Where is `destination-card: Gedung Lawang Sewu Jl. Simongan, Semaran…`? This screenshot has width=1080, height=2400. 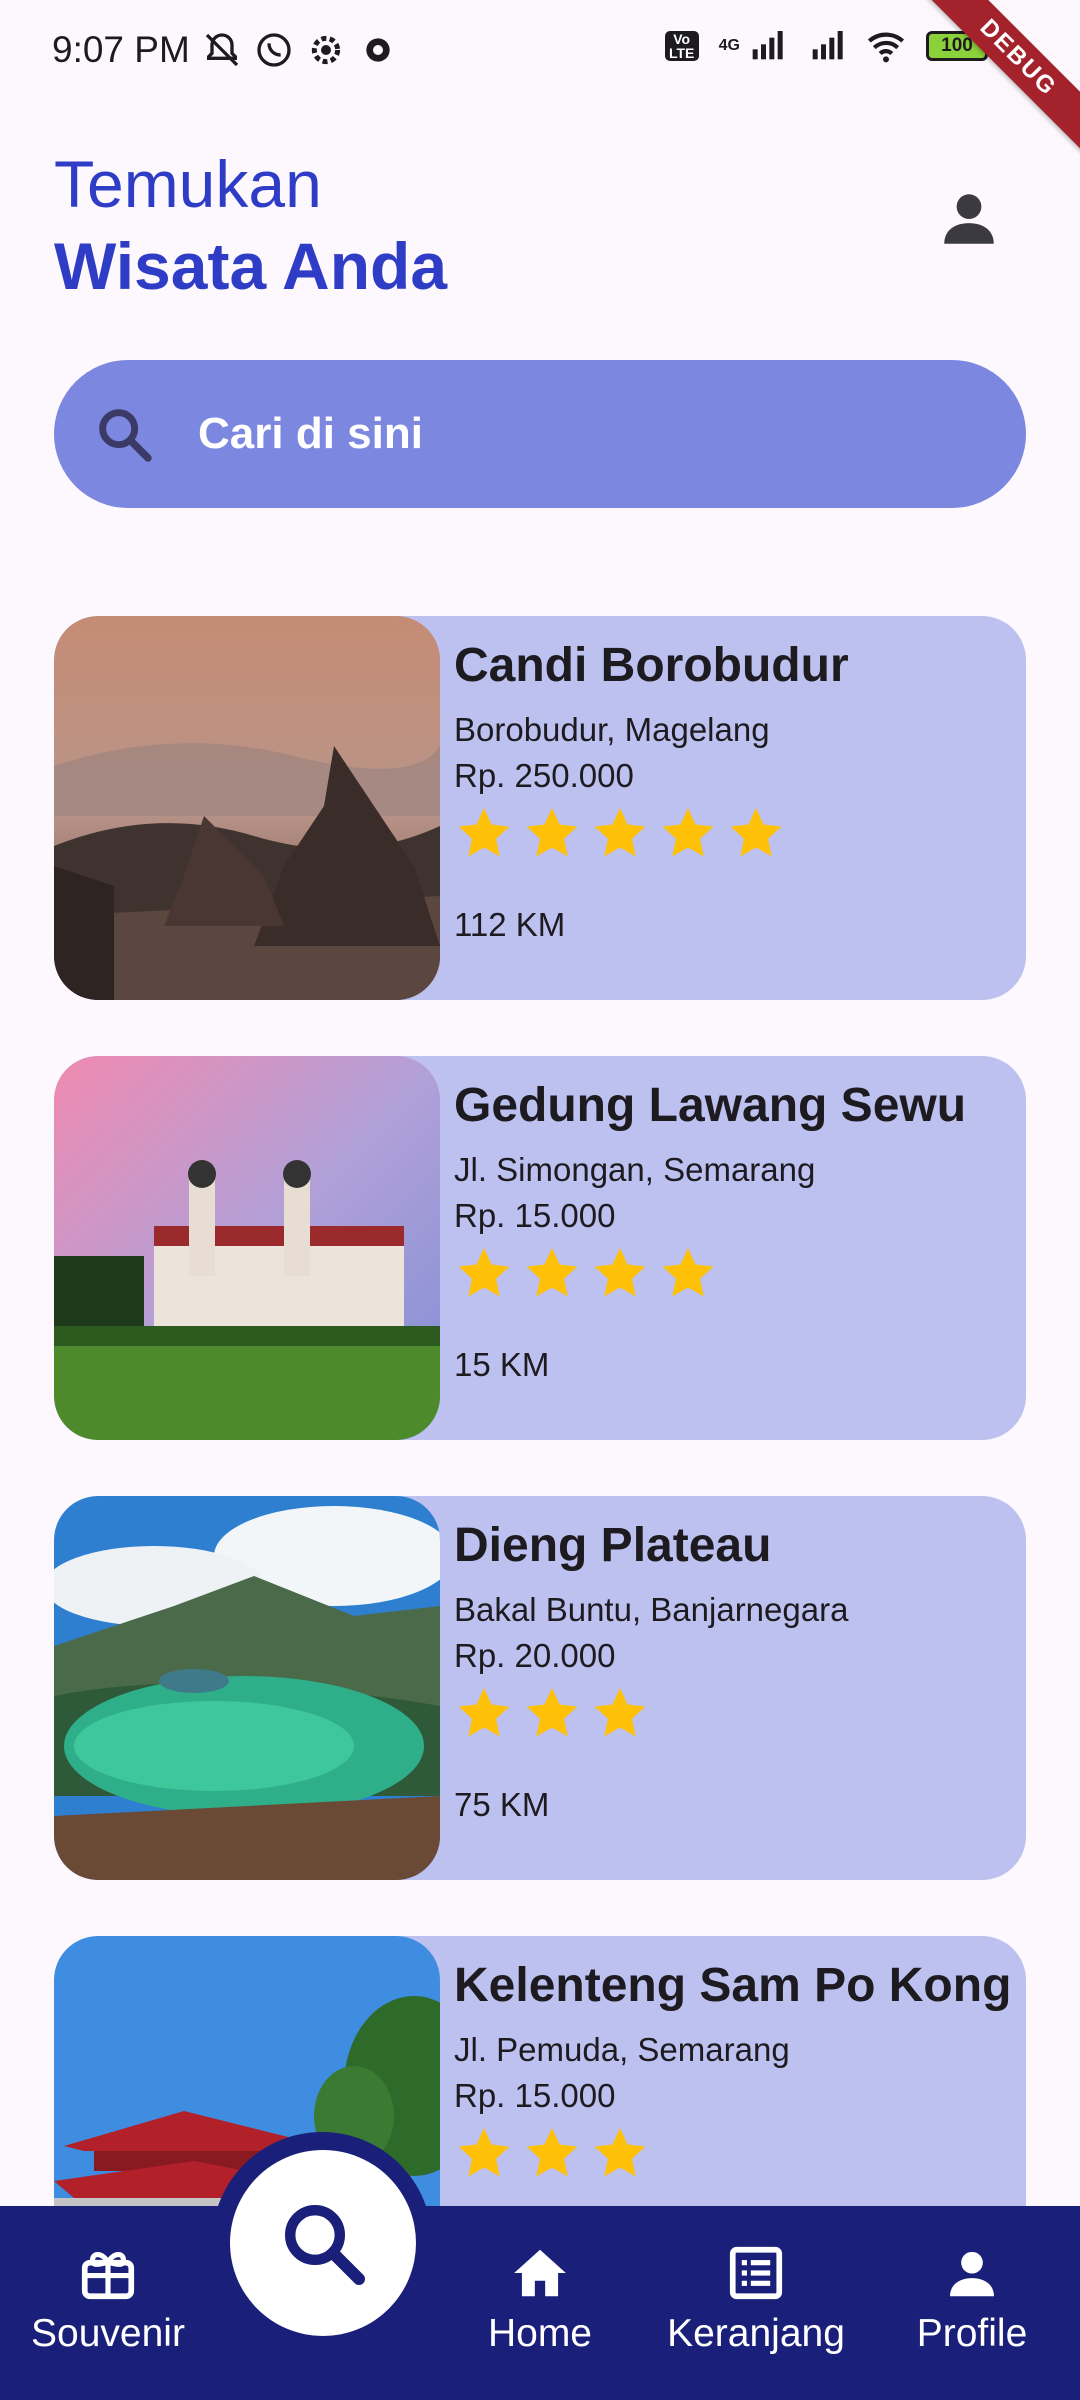
destination-card: Gedung Lawang Sewu Jl. Simongan, Semaran… is located at coordinates (540, 1248).